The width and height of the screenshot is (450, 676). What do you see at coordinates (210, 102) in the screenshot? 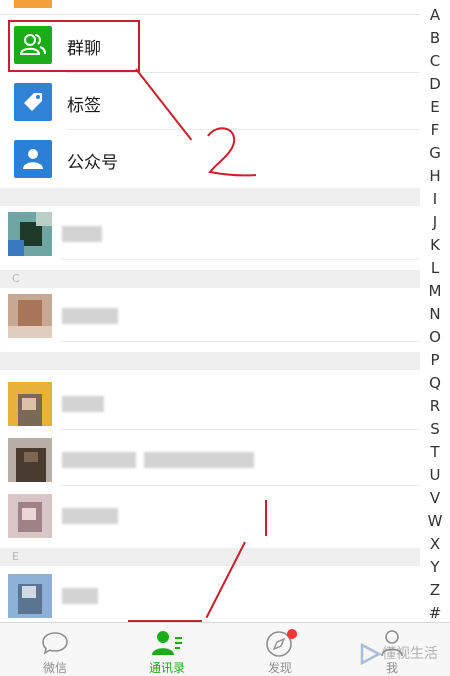
I see `tags-row: 标签` at bounding box center [210, 102].